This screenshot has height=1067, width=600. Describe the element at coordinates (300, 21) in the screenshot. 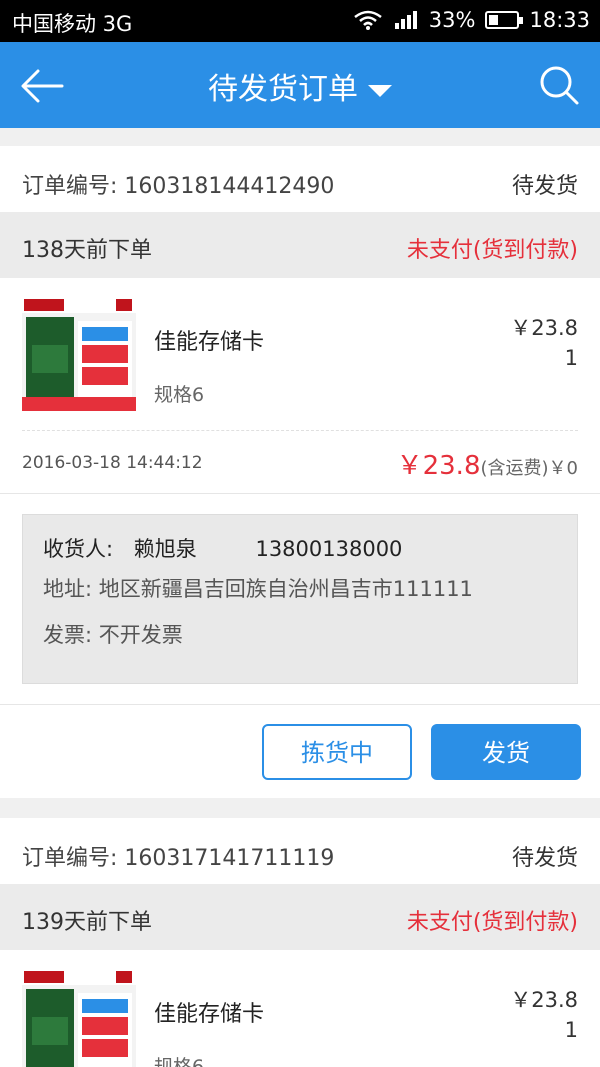

I see `status-bar: 中国移动 3G 33% 18:33` at that location.